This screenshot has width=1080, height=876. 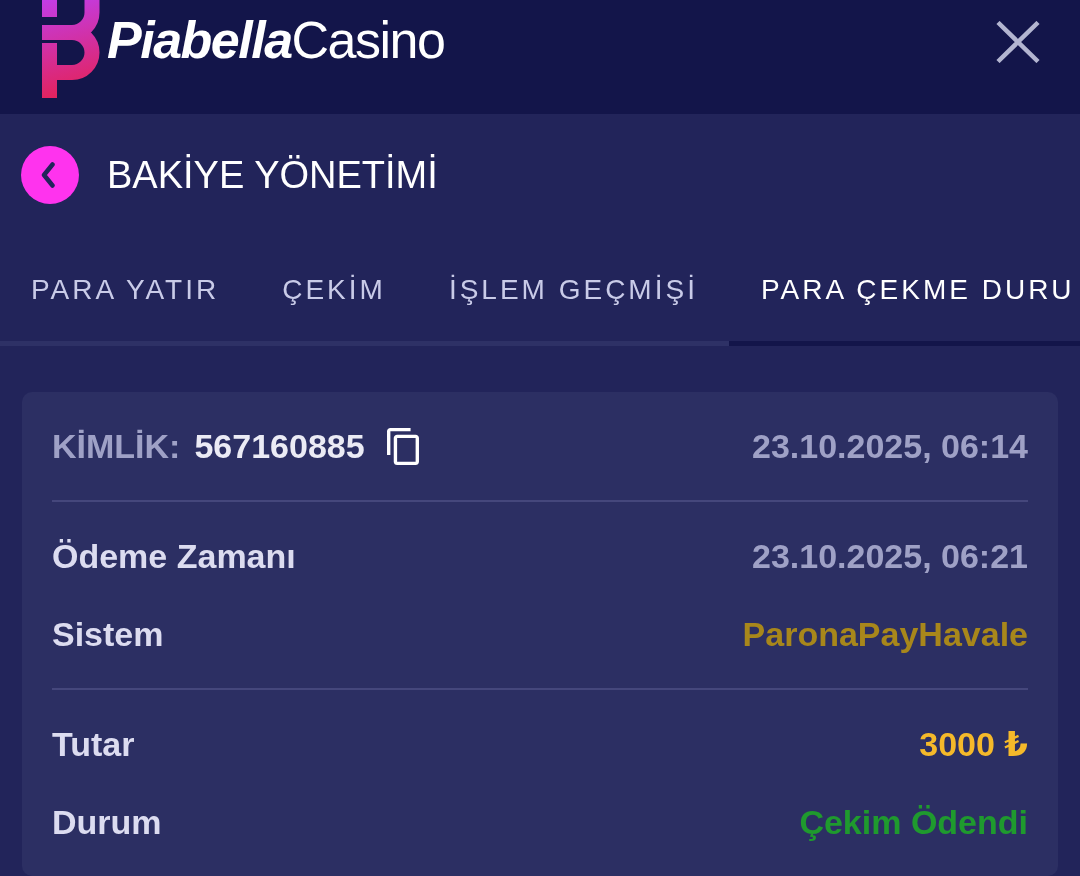 What do you see at coordinates (125, 290) in the screenshot?
I see `tab: PARA YATIR` at bounding box center [125, 290].